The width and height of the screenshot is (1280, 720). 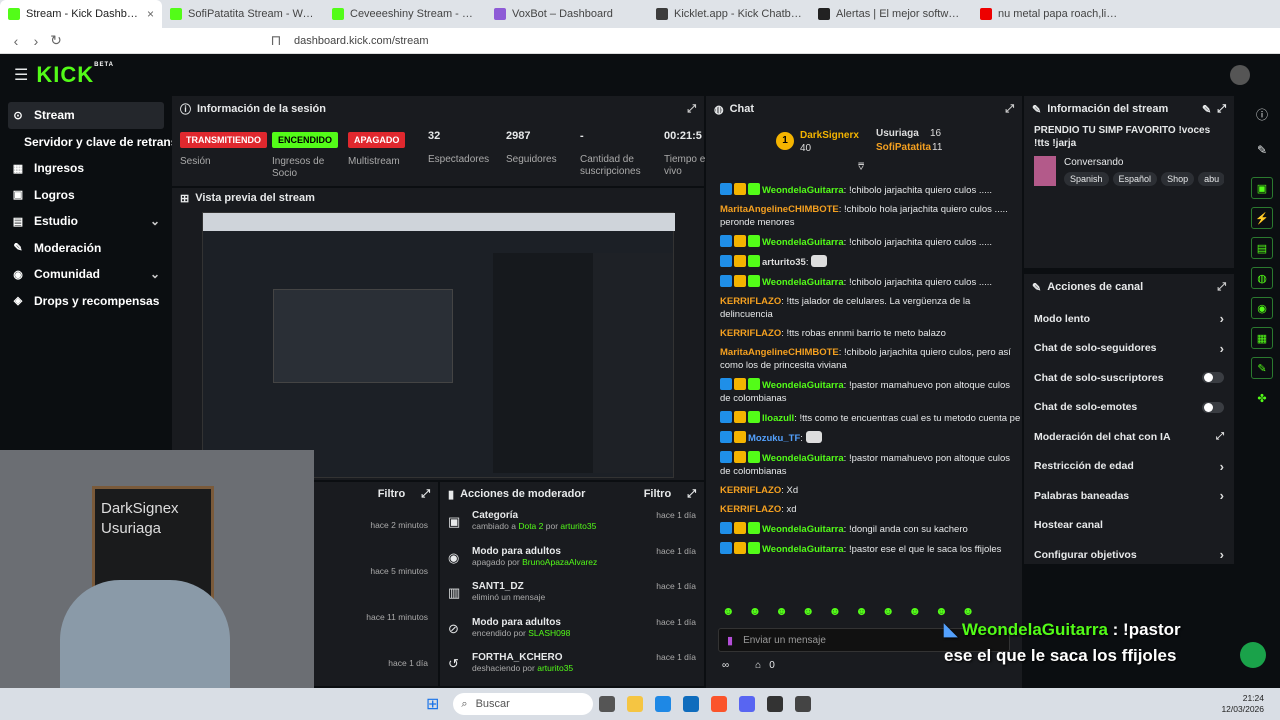 What do you see at coordinates (1129, 319) in the screenshot?
I see `channel-action: Modo lento ›` at bounding box center [1129, 319].